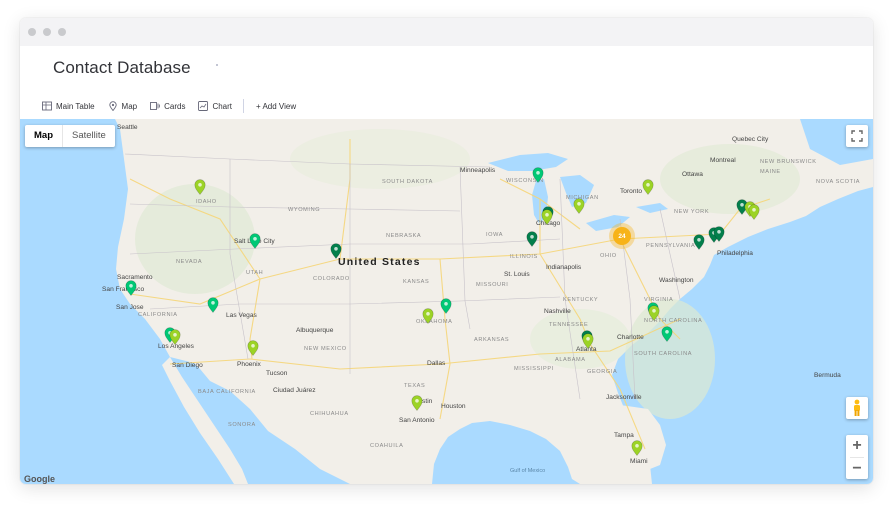 This screenshot has height=507, width=893. I want to click on state-label: PENNSYLVANIA, so click(671, 246).